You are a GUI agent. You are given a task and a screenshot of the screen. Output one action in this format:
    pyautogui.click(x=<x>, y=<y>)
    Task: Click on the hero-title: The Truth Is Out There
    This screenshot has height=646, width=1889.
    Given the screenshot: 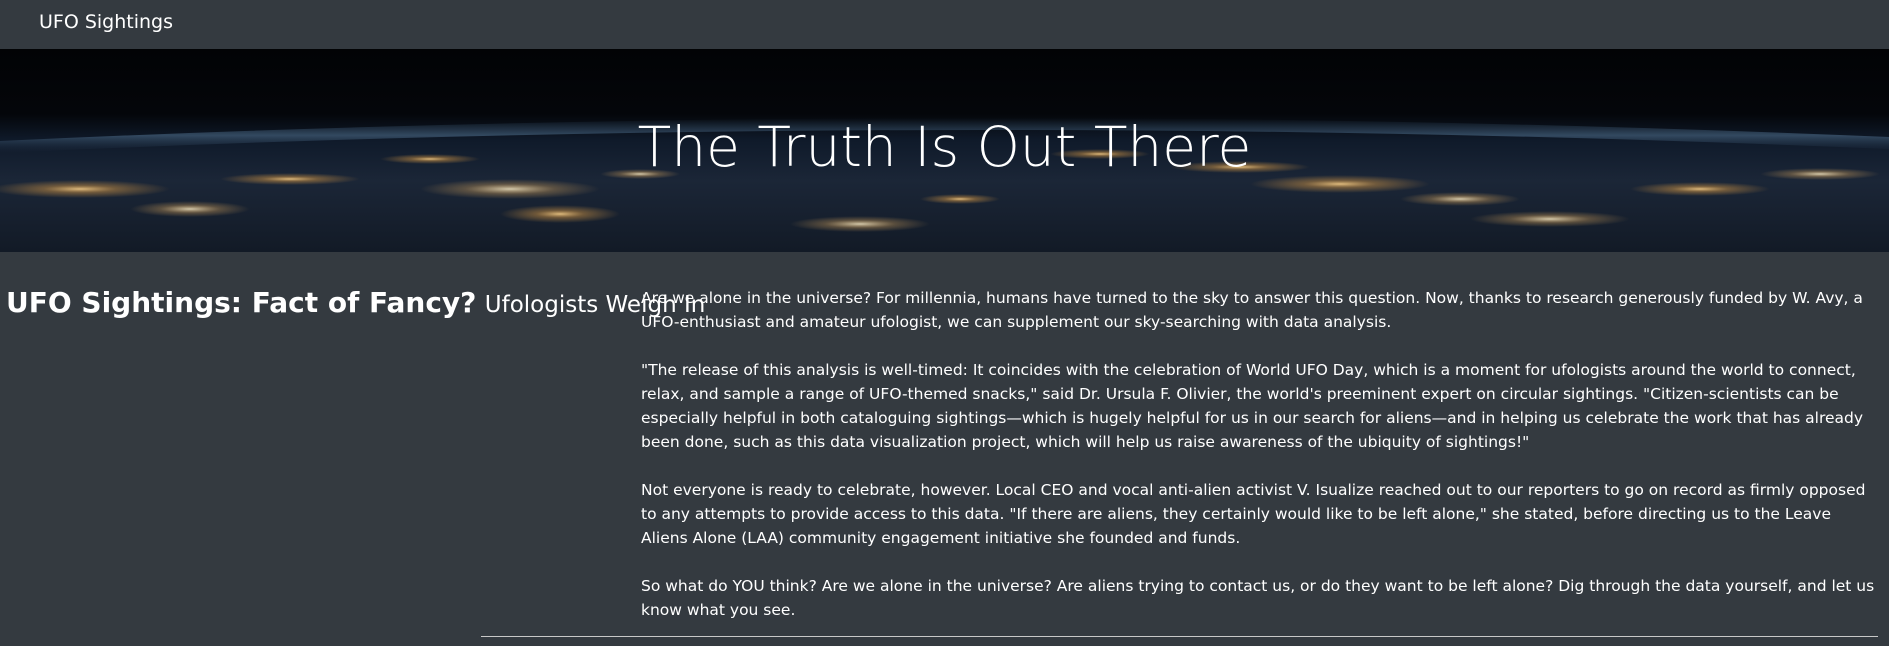 What is the action you would take?
    pyautogui.click(x=944, y=147)
    